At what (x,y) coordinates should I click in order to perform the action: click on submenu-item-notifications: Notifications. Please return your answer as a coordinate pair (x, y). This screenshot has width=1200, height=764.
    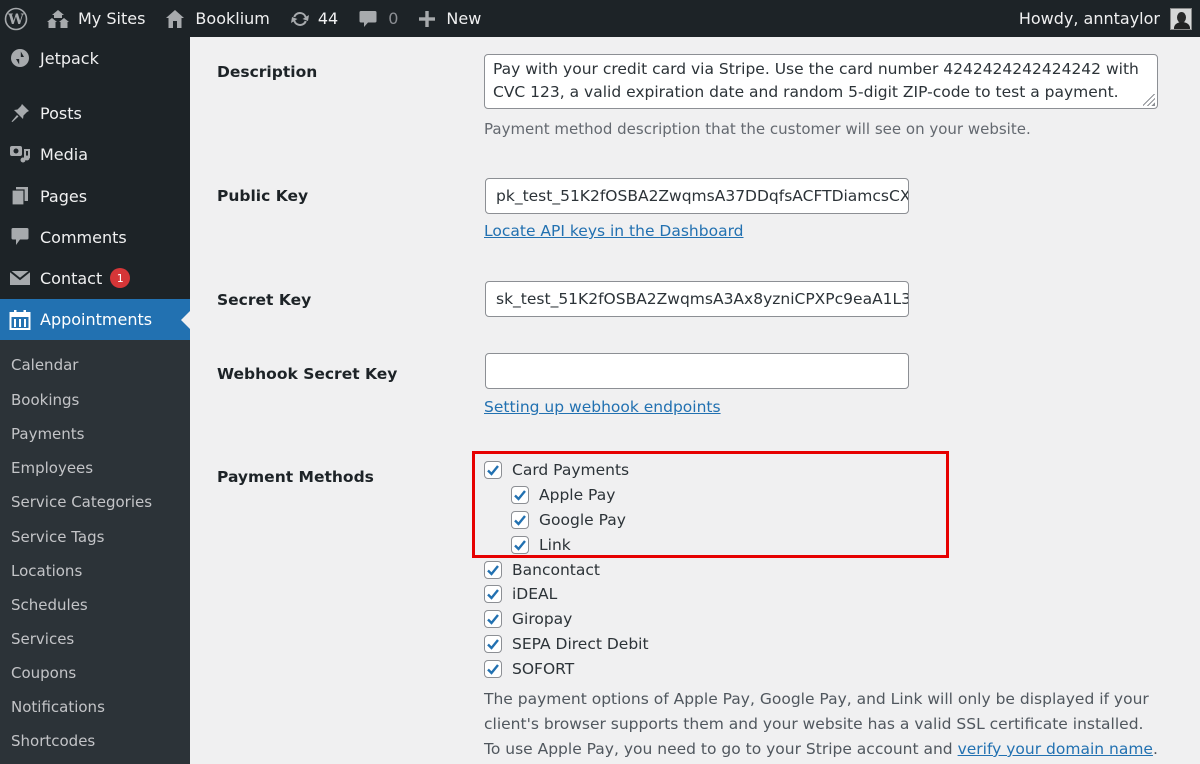
    Looking at the image, I should click on (58, 707).